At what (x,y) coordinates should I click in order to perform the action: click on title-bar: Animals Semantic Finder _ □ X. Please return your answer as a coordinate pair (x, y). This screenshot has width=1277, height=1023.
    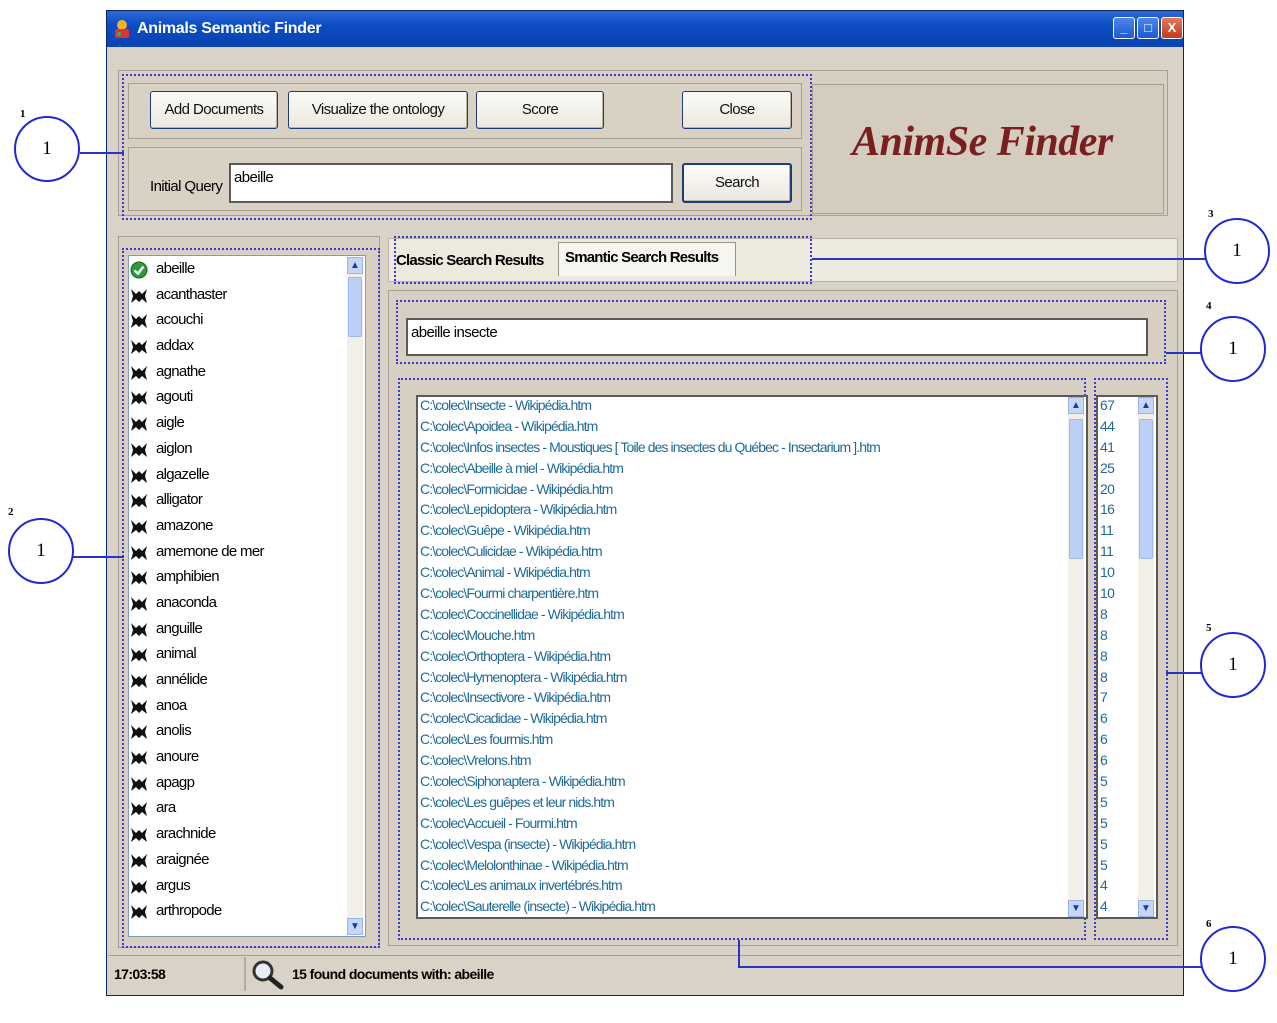
    Looking at the image, I should click on (645, 29).